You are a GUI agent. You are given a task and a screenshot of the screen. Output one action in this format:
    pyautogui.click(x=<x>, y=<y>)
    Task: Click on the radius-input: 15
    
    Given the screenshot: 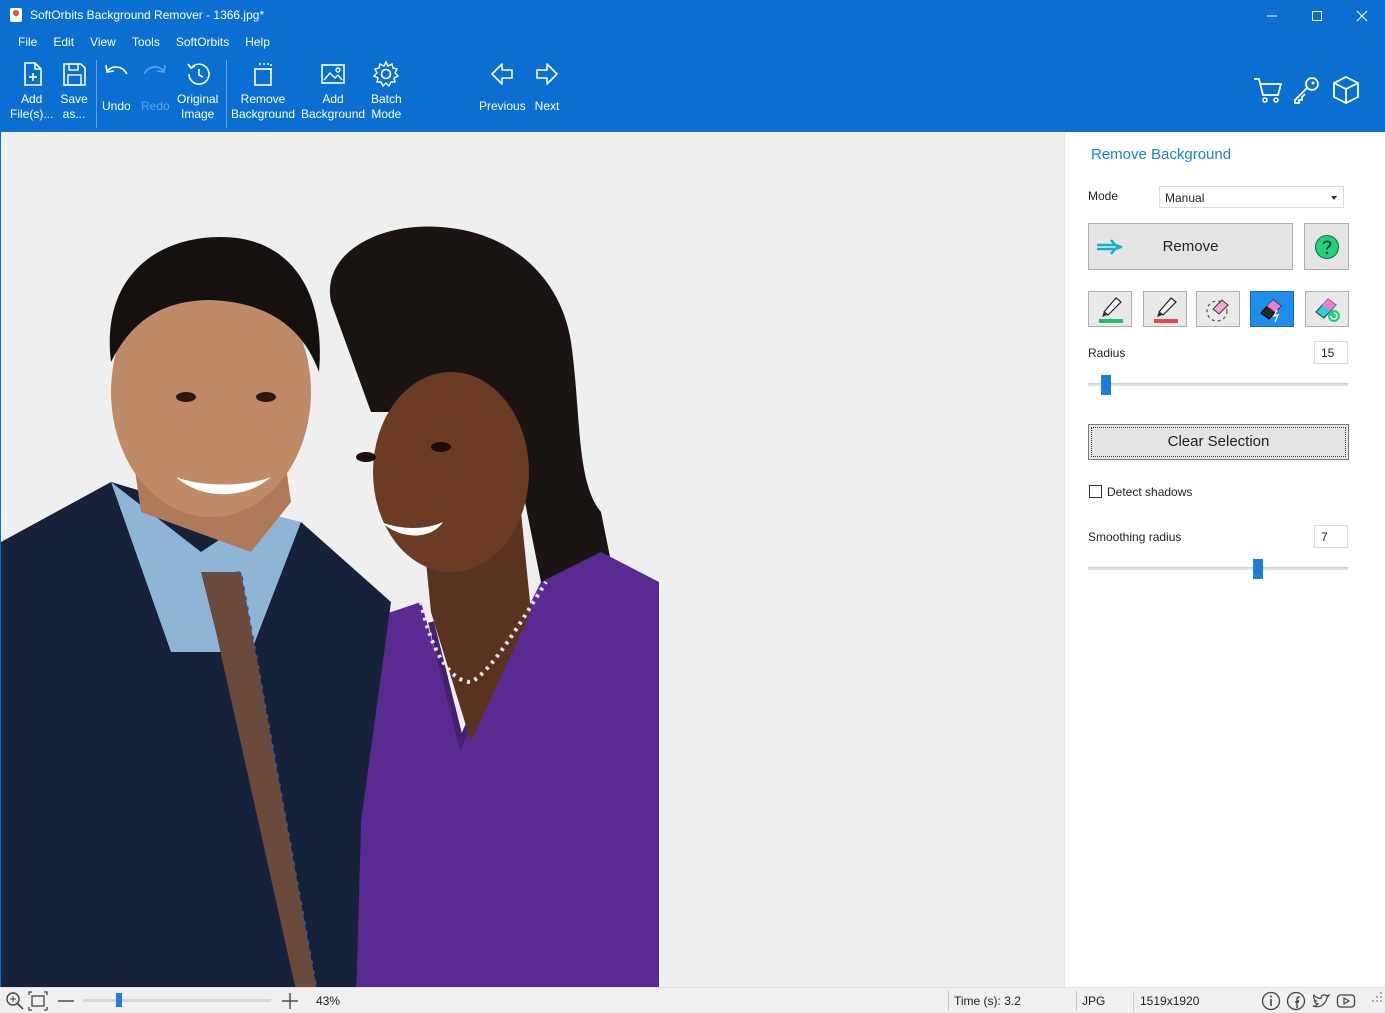 What is the action you would take?
    pyautogui.click(x=1331, y=352)
    